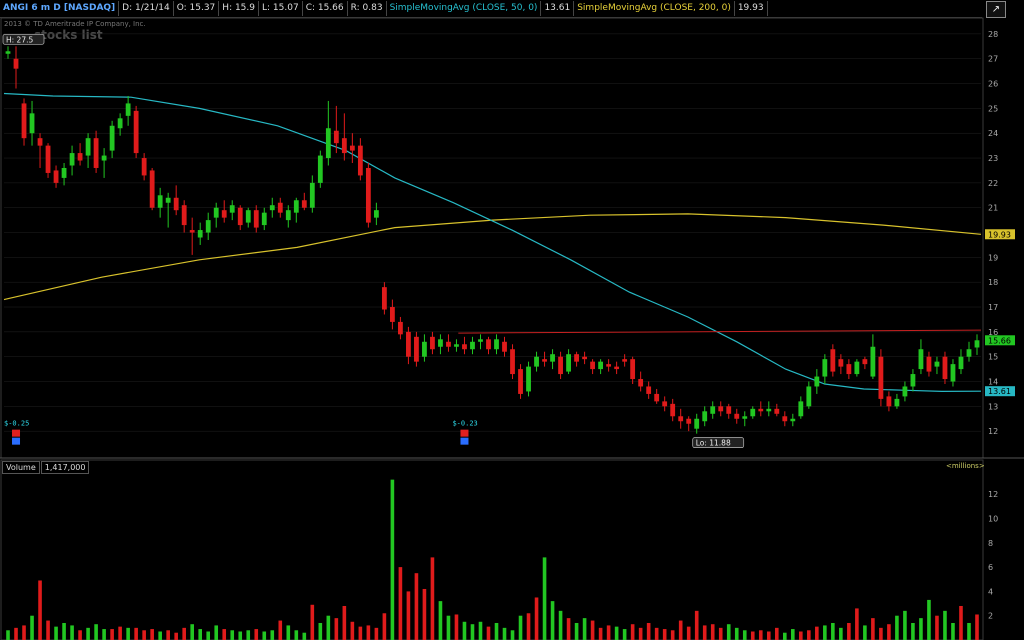 The height and width of the screenshot is (640, 1024). What do you see at coordinates (999, 340) in the screenshot?
I see `price-tag-text: 15.66` at bounding box center [999, 340].